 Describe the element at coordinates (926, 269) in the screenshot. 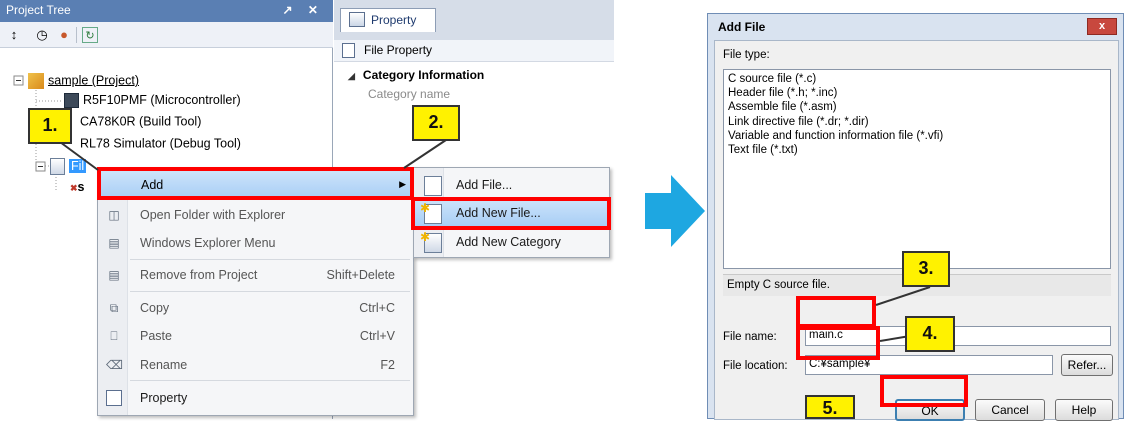

I see `callout-step-3: 3.` at that location.